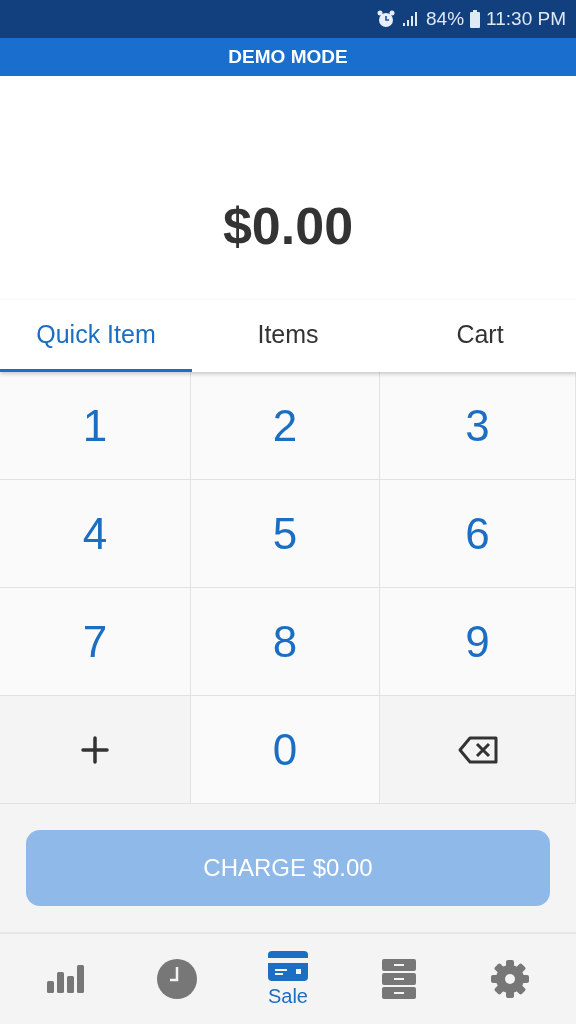 Image resolution: width=576 pixels, height=1024 pixels. What do you see at coordinates (95, 749) in the screenshot?
I see `plus-icon` at bounding box center [95, 749].